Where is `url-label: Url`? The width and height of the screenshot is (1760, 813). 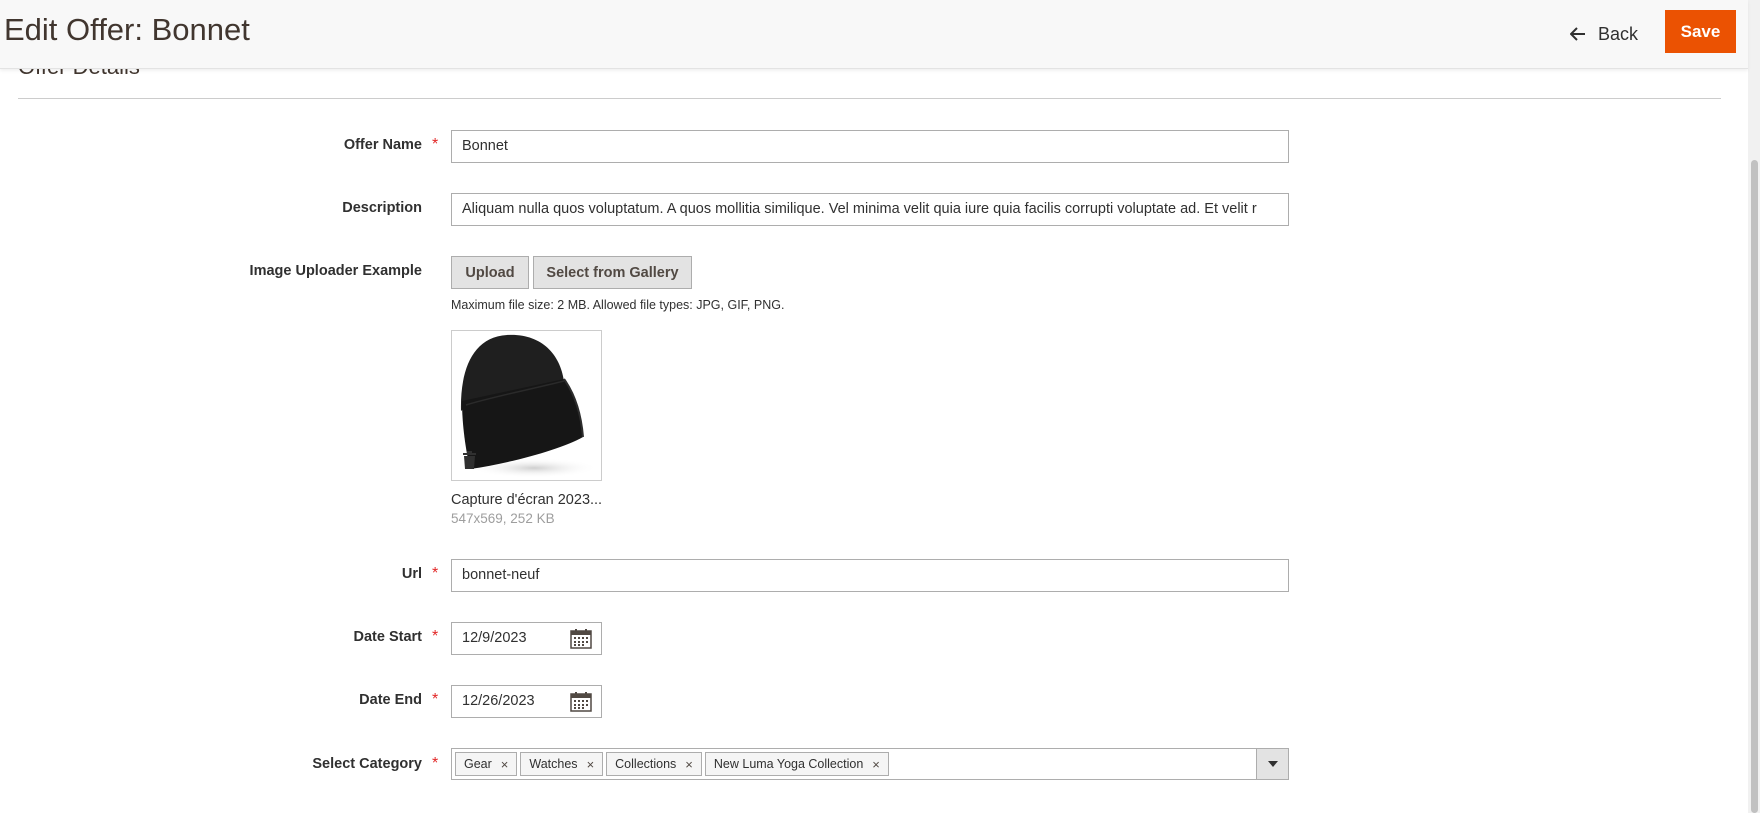 url-label: Url is located at coordinates (411, 574).